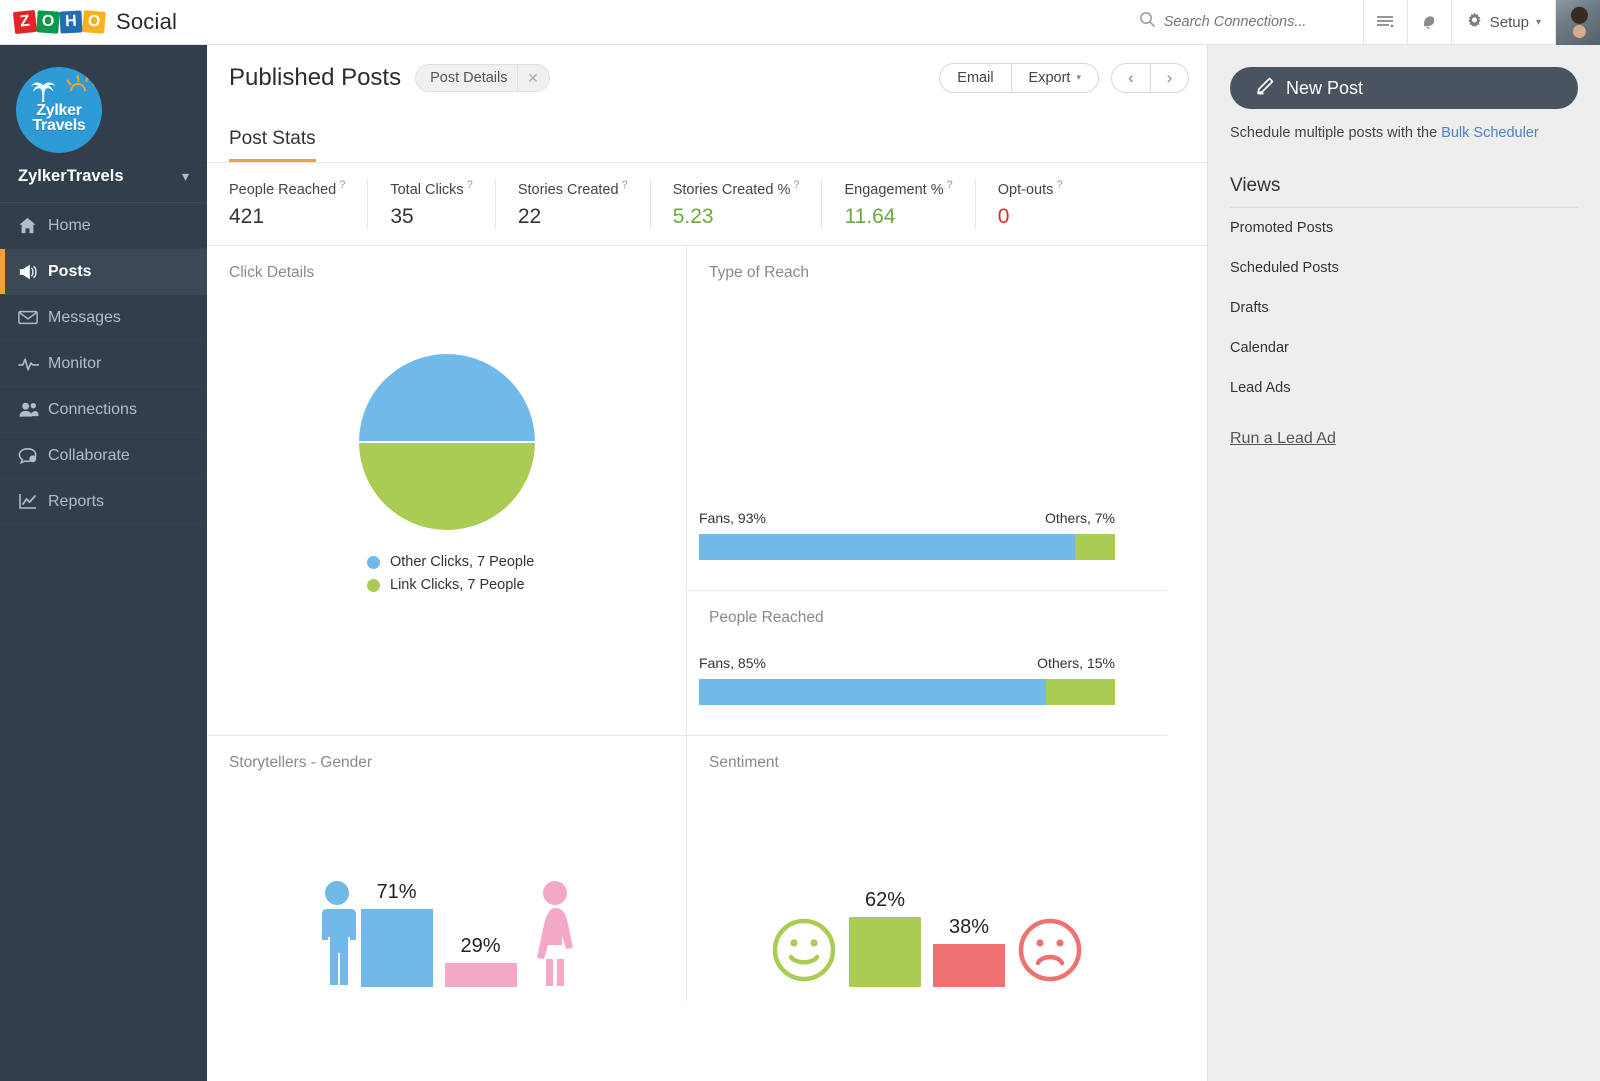 This screenshot has width=1600, height=1081. I want to click on new-post-button: New Post, so click(1404, 88).